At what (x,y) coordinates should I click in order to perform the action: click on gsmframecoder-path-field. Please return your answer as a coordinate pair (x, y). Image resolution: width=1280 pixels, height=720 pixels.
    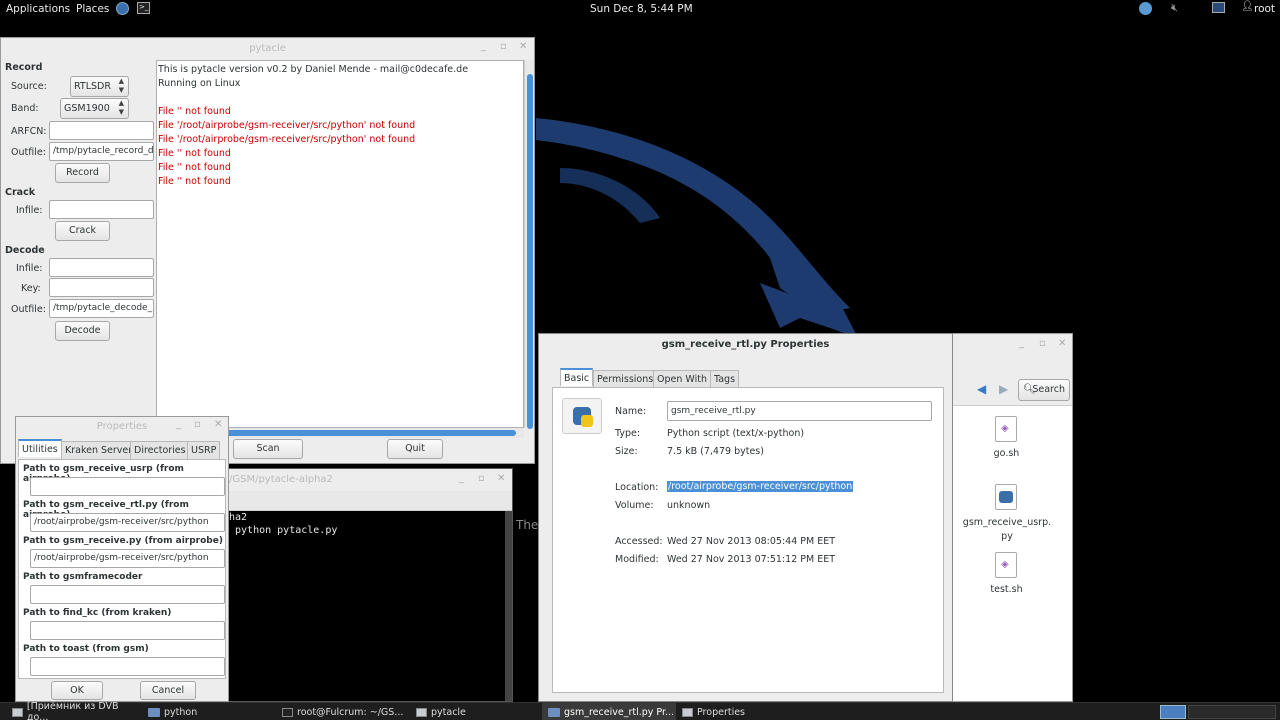
    Looking at the image, I should click on (127, 594).